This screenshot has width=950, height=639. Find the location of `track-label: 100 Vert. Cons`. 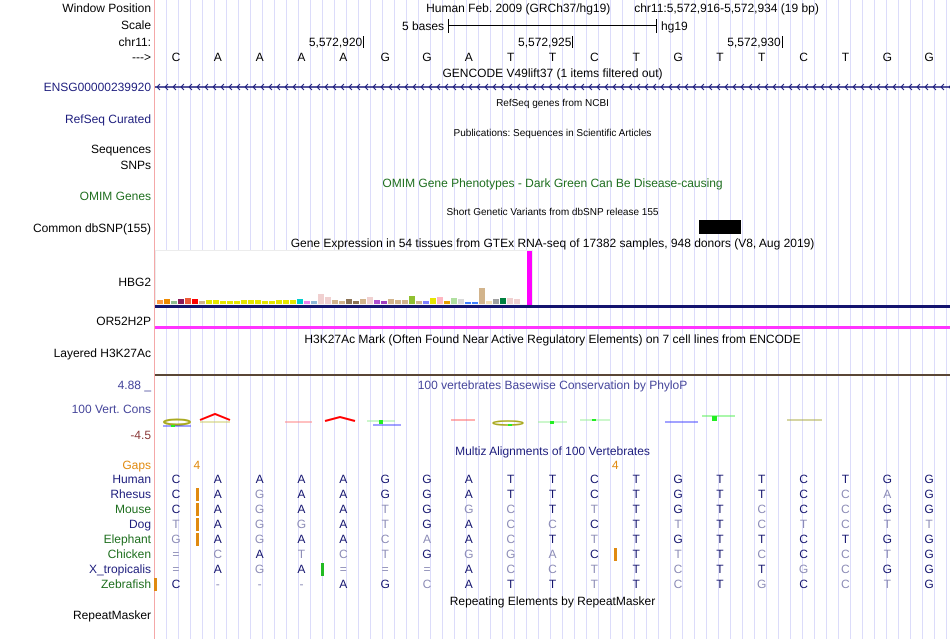

track-label: 100 Vert. Cons is located at coordinates (111, 409).